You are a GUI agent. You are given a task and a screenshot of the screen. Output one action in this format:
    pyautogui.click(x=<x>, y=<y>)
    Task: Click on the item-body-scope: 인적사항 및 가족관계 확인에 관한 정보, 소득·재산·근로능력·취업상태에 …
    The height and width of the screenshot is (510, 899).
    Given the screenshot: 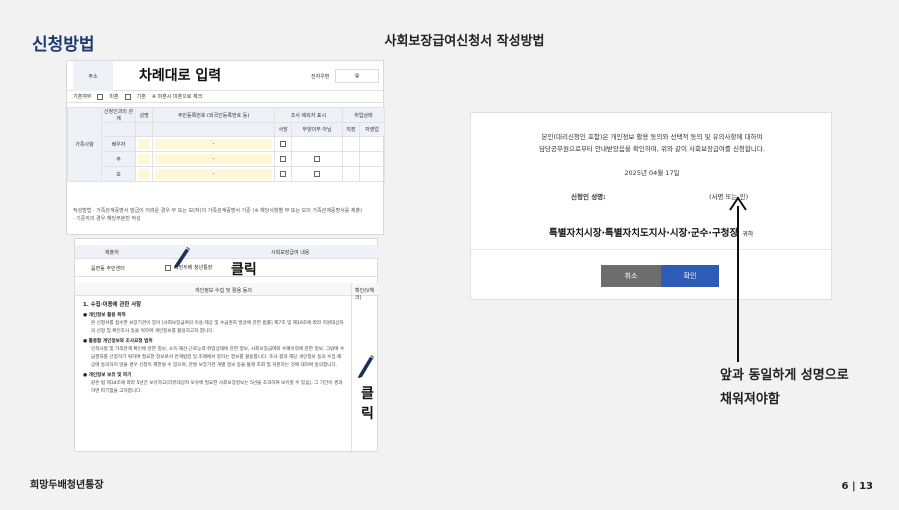 What is the action you would take?
    pyautogui.click(x=218, y=357)
    